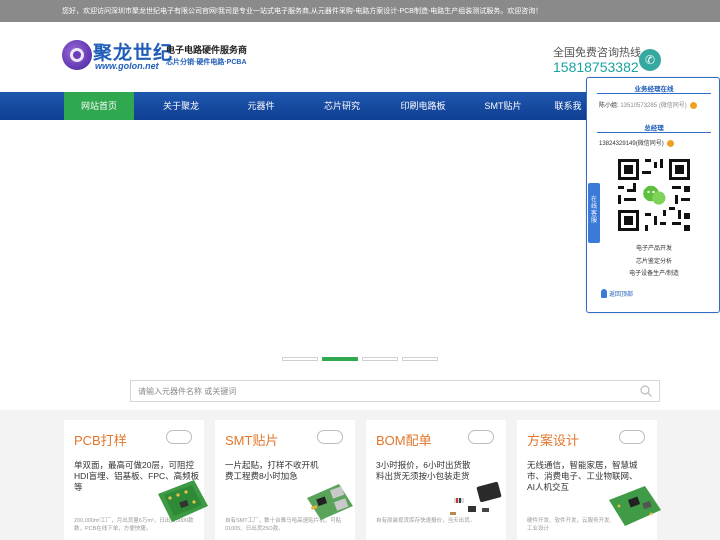  Describe the element at coordinates (423, 106) in the screenshot. I see `nav-item-pcb: 印刷电路板` at that location.